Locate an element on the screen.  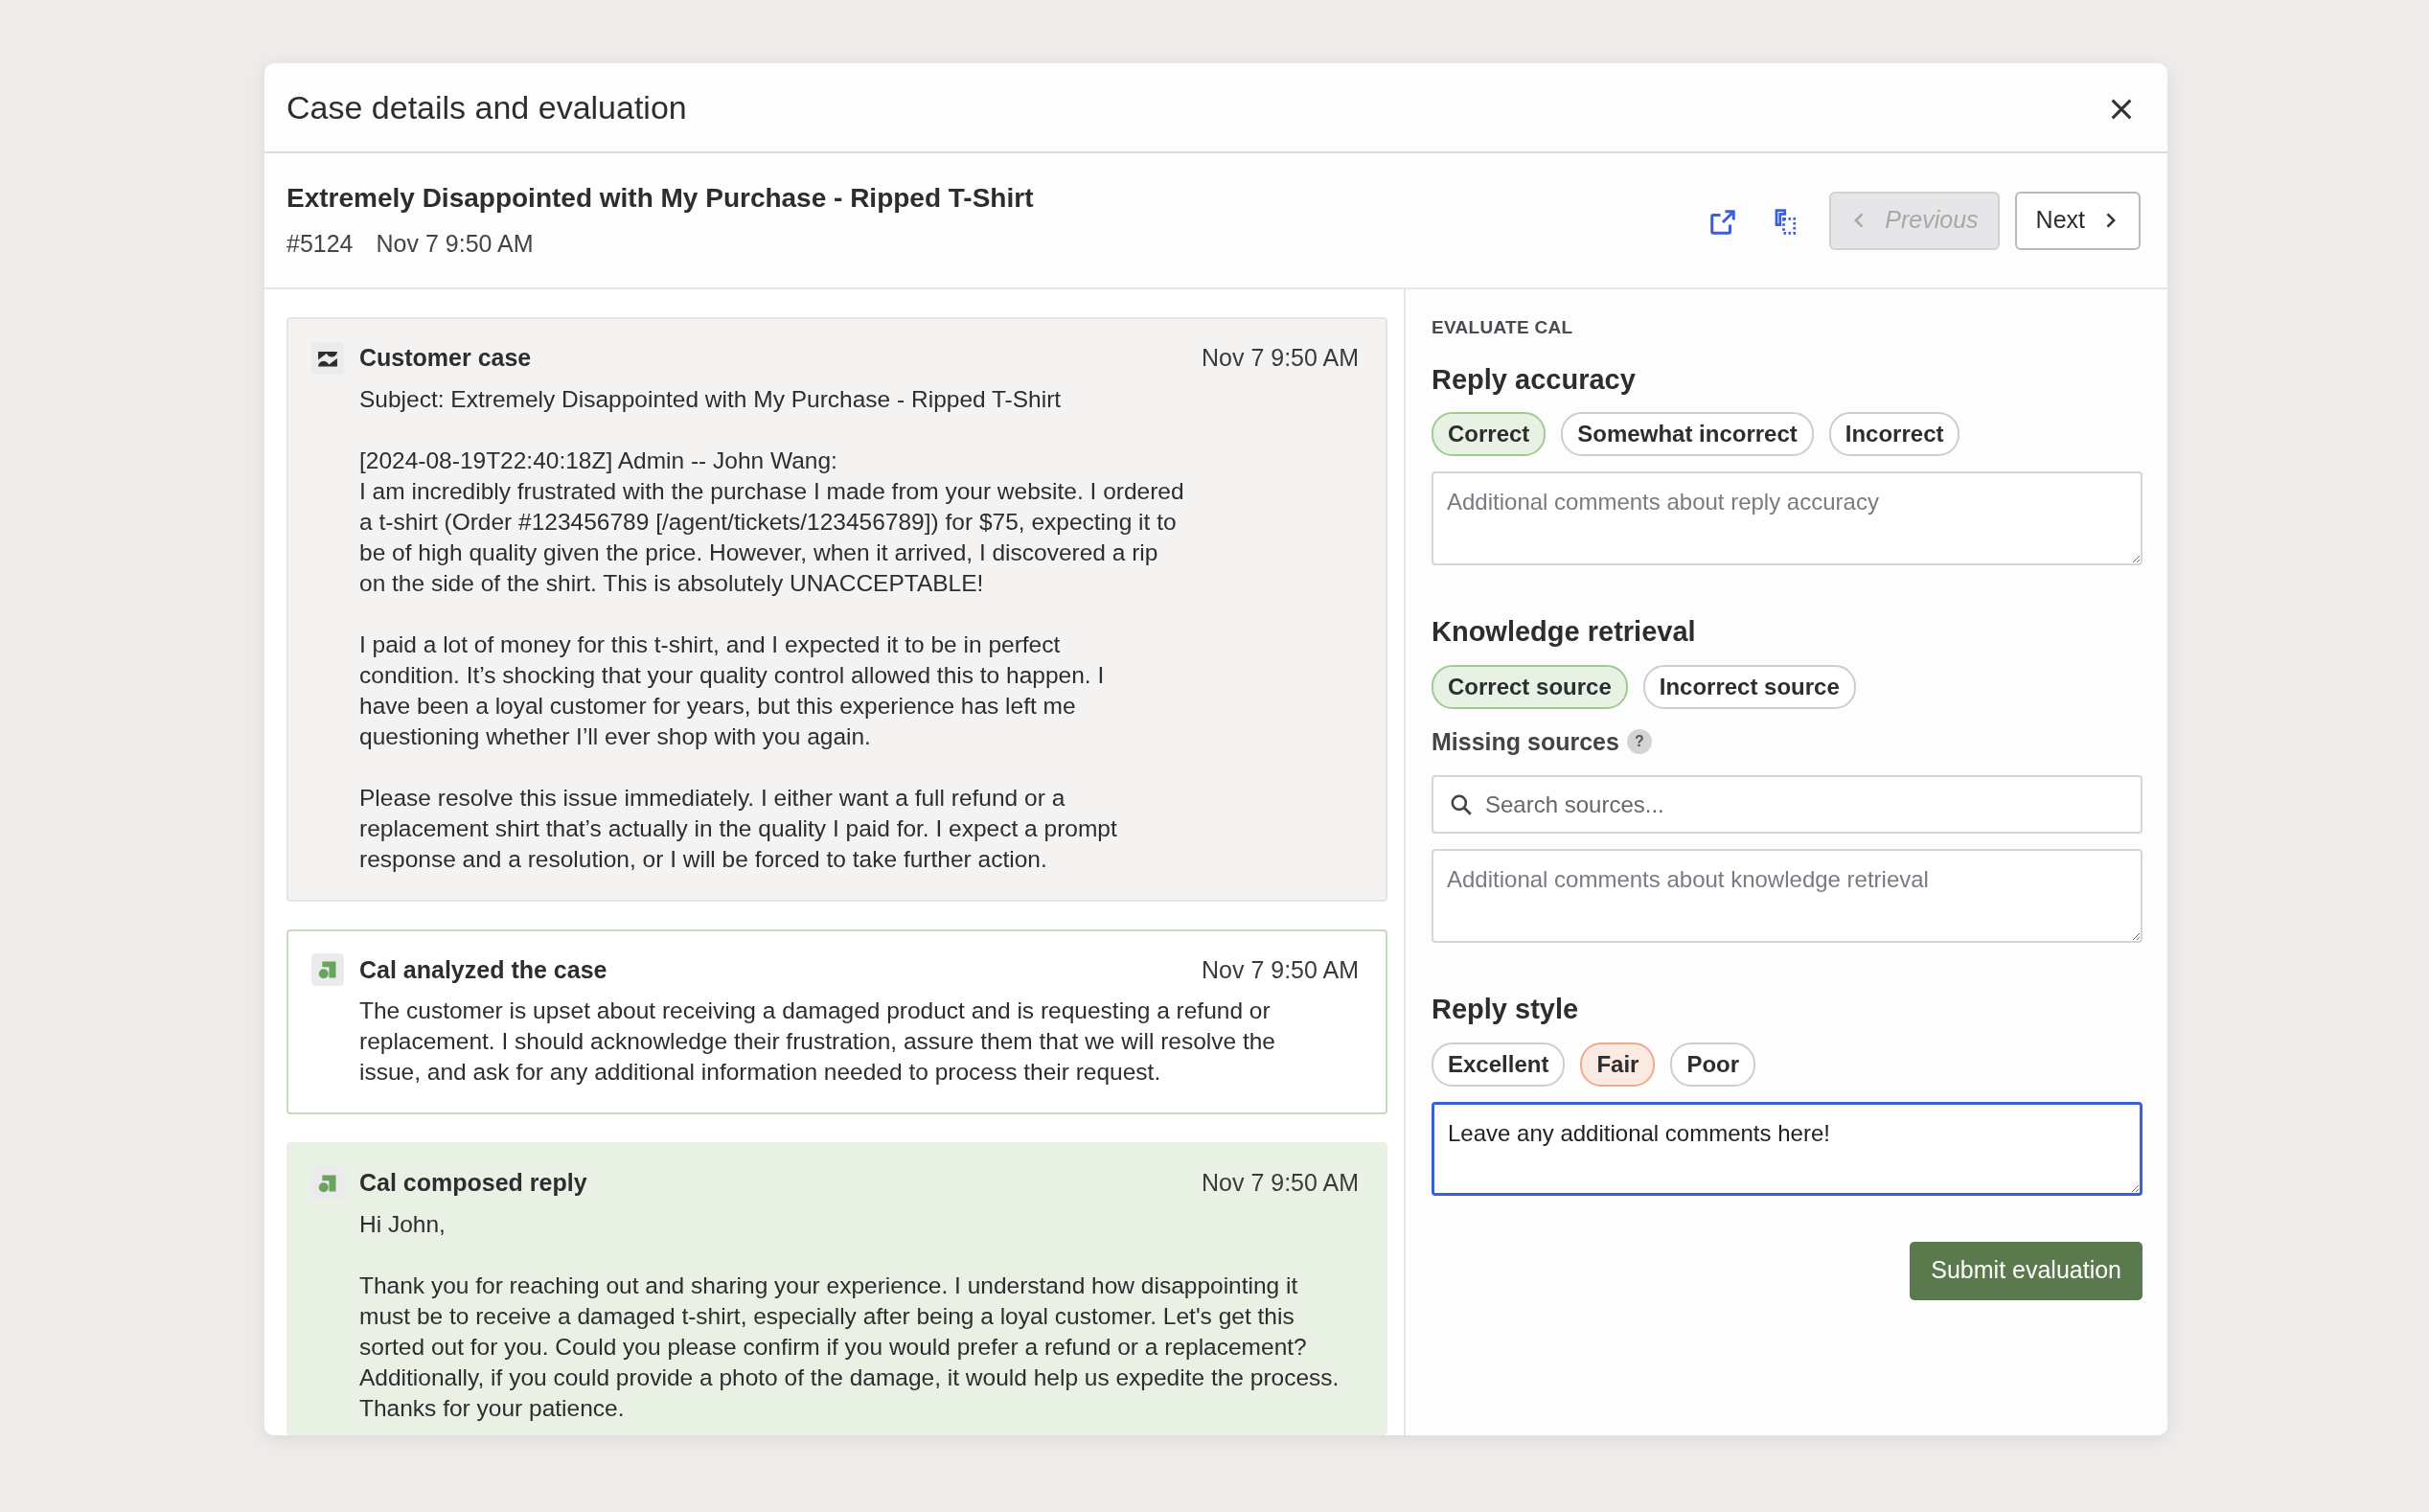
field-label: Missing sources is located at coordinates (1525, 741).